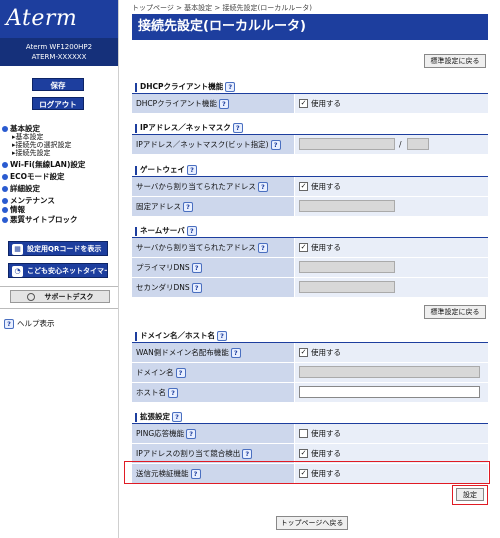 Image resolution: width=500 pixels, height=538 pixels. I want to click on ping-response-checkbox: 使用する, so click(391, 433).